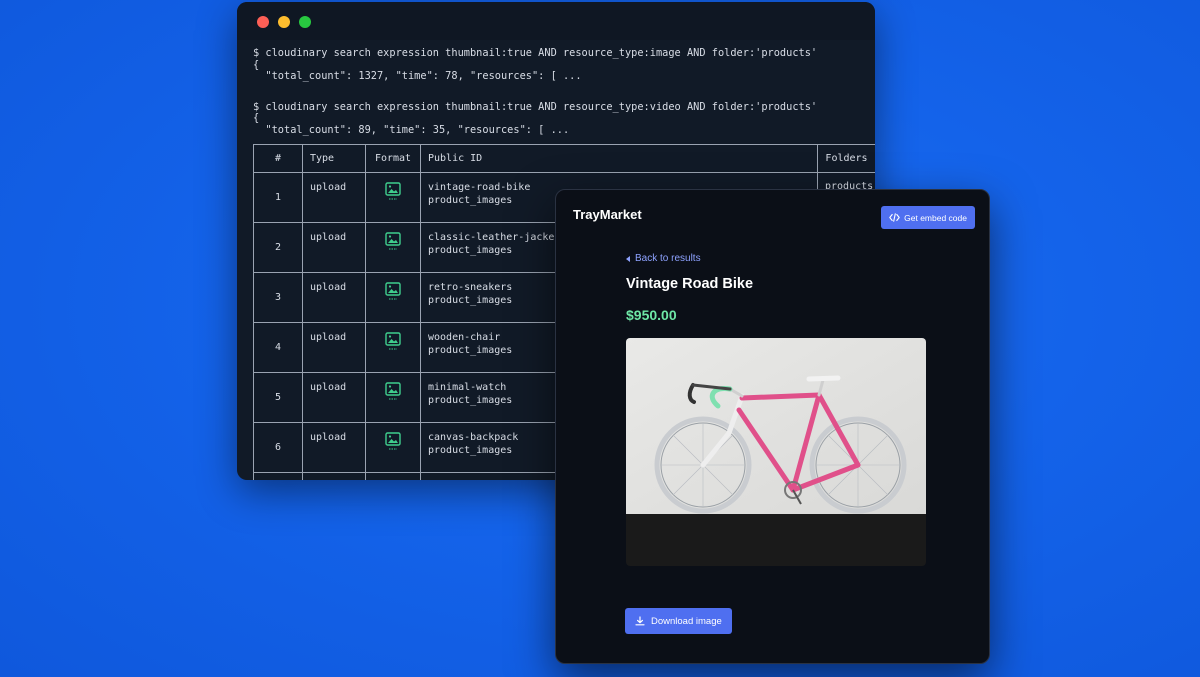  Describe the element at coordinates (556, 21) in the screenshot. I see `terminal-title-bar` at that location.